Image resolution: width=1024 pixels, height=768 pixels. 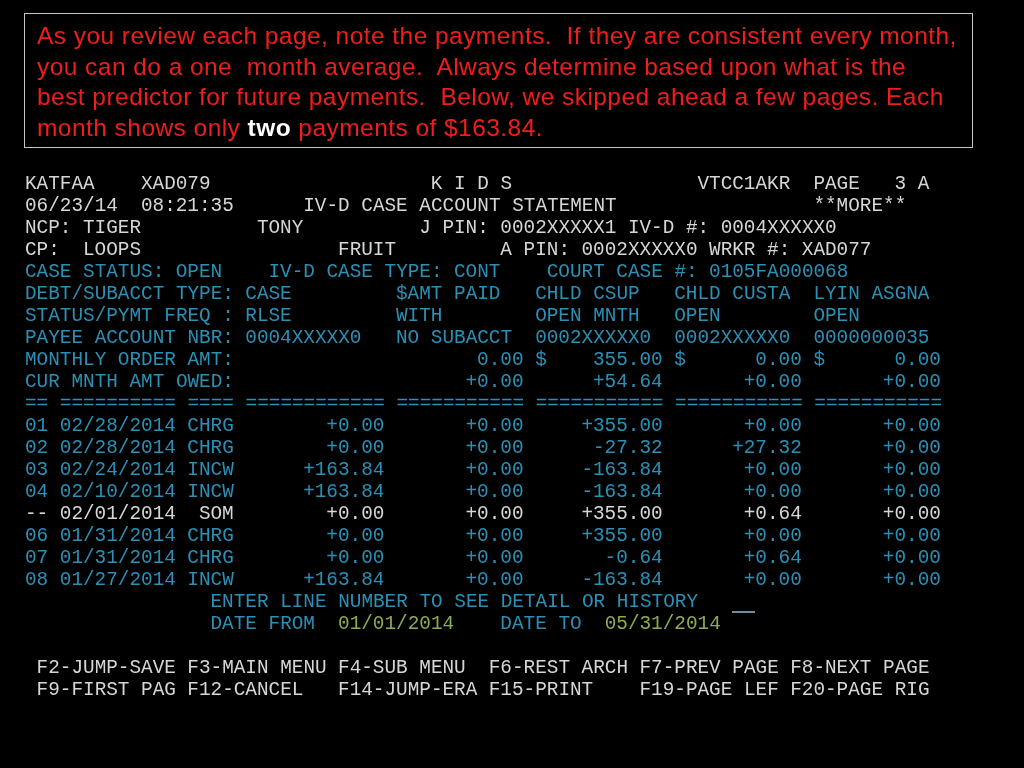 I want to click on field-value: CONT, so click(x=477, y=272).